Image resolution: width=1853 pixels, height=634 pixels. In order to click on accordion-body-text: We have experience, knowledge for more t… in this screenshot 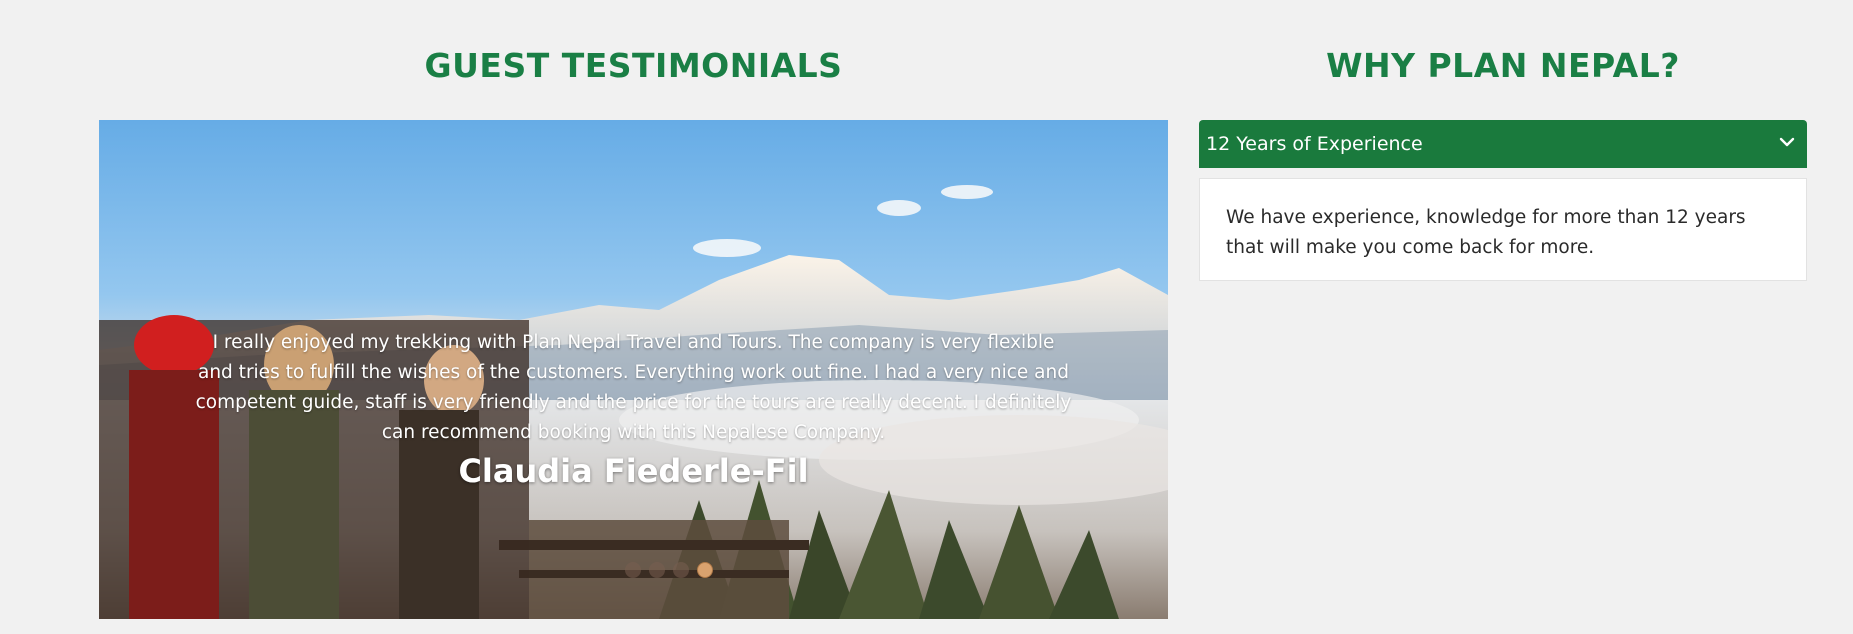, I will do `click(1486, 232)`.